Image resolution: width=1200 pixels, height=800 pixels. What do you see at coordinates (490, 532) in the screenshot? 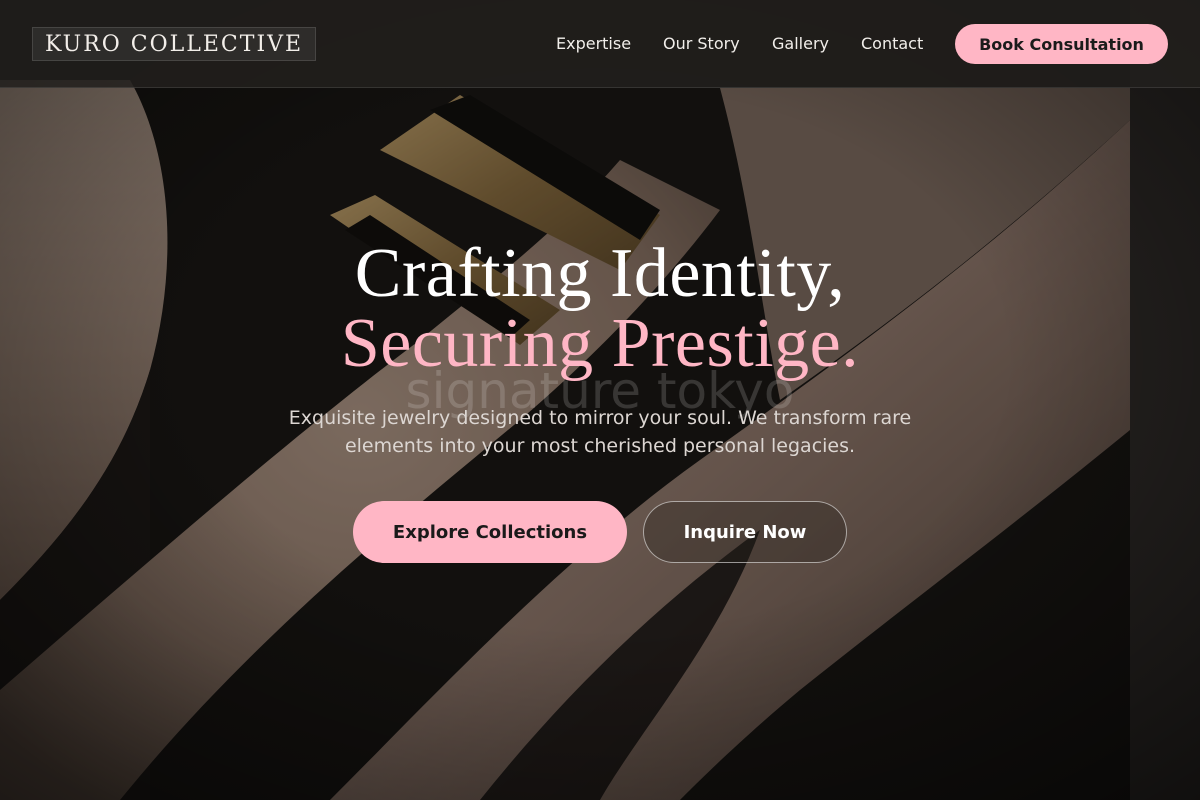
I see `explore-collections-button: Explore Collections` at bounding box center [490, 532].